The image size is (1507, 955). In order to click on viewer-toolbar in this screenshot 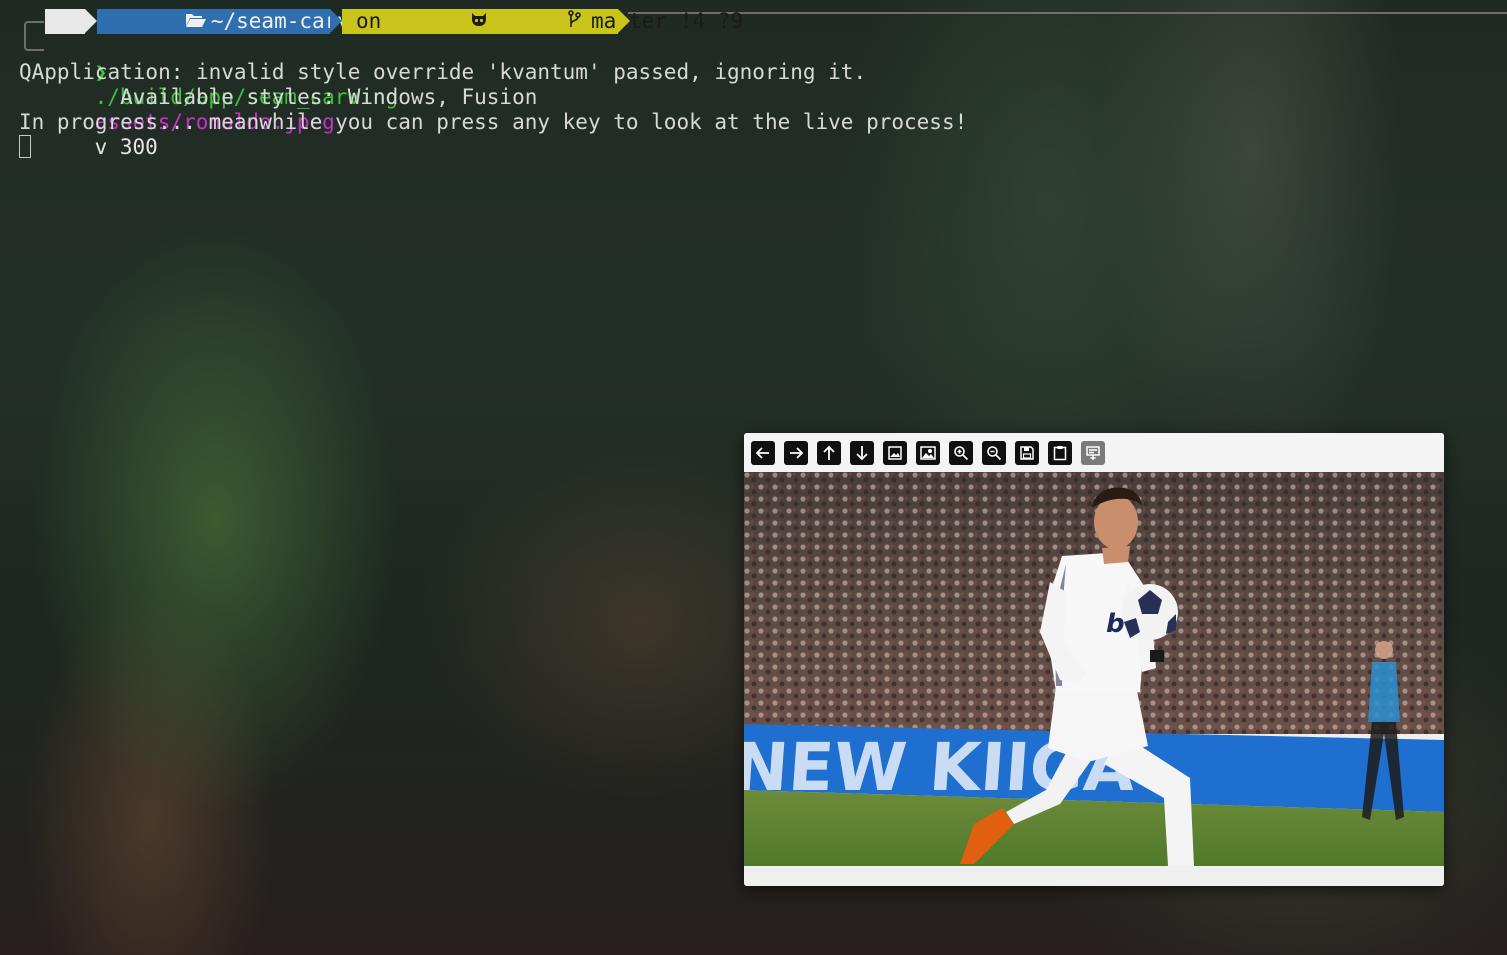, I will do `click(1094, 452)`.